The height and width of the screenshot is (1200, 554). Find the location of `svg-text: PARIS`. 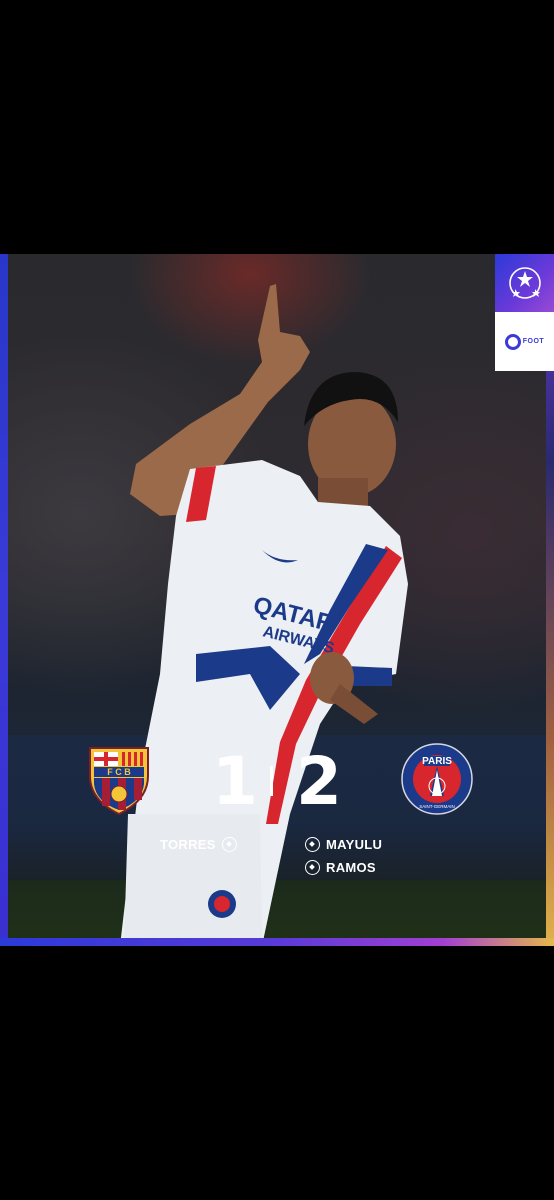

svg-text: PARIS is located at coordinates (437, 761).